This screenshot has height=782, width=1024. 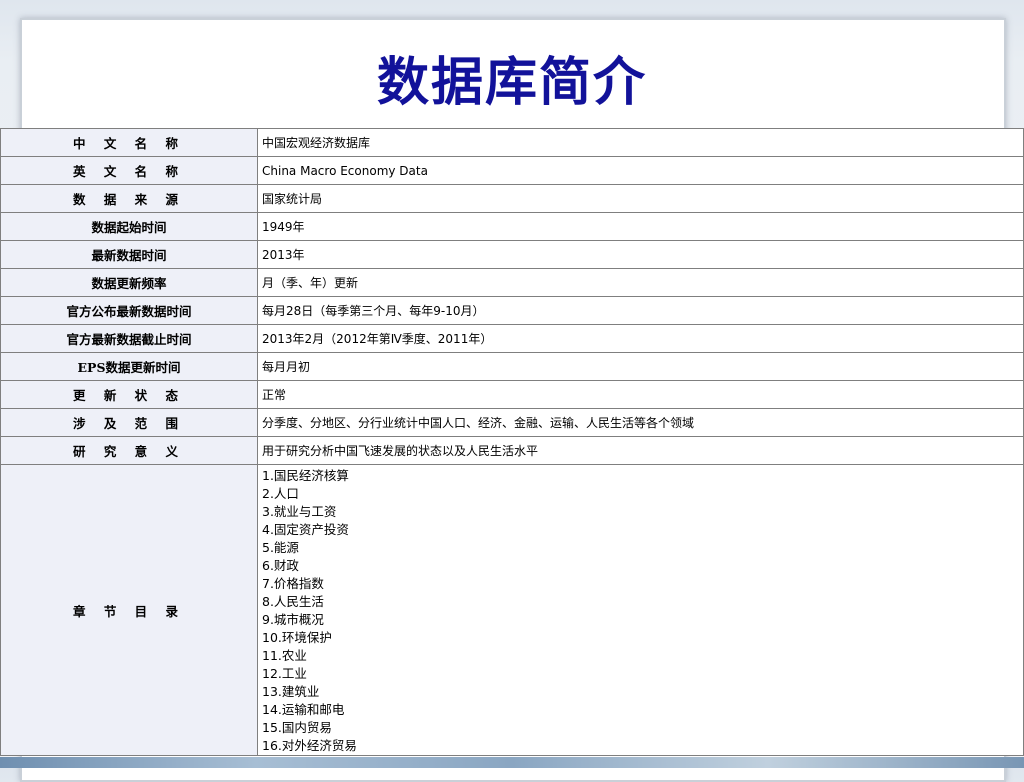 What do you see at coordinates (129, 198) in the screenshot?
I see `row-label-data-source: 数 据 来 源` at bounding box center [129, 198].